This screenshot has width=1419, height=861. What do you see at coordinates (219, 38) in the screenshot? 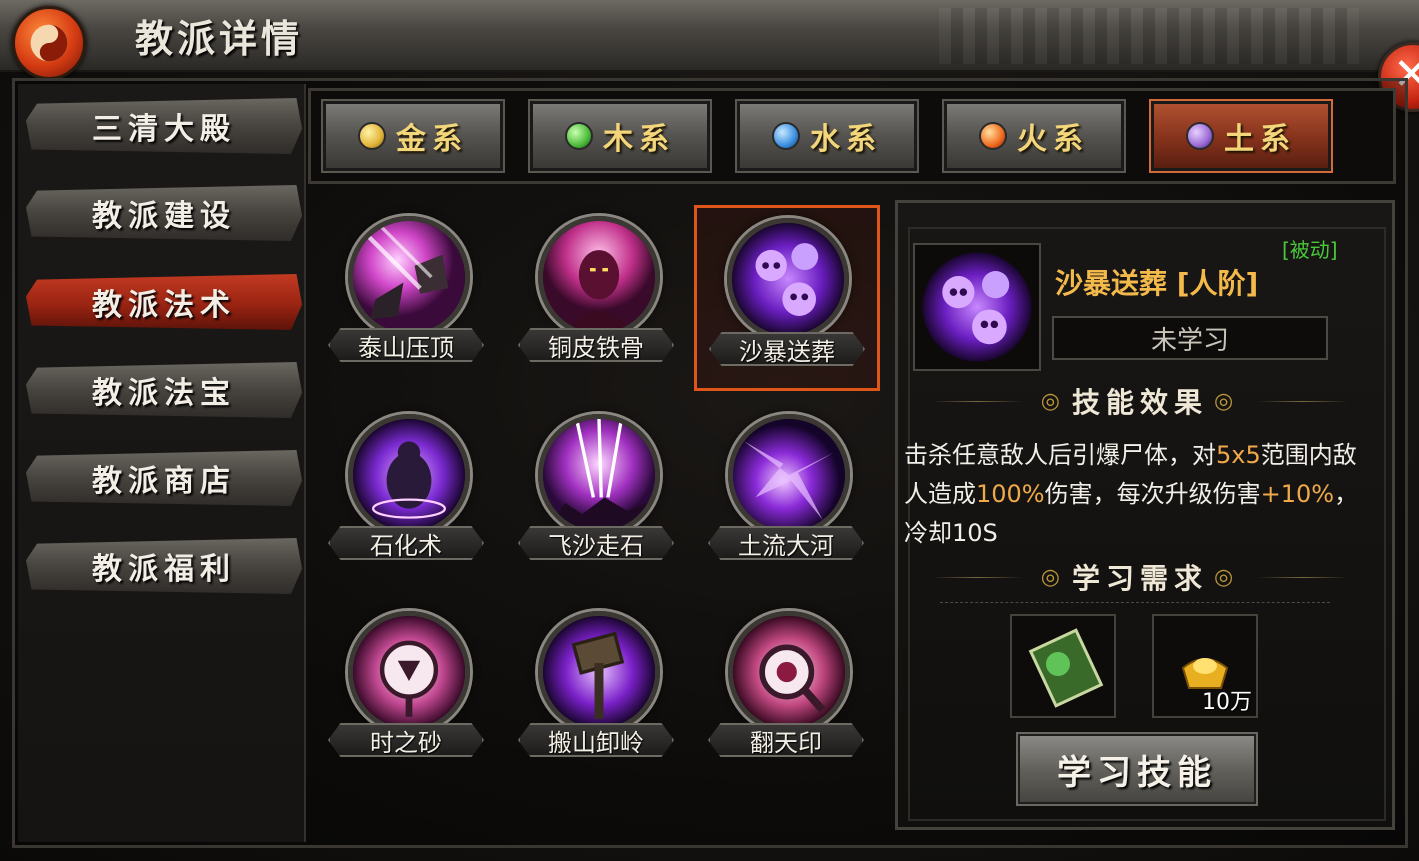
I see `page-title: 教派详情` at bounding box center [219, 38].